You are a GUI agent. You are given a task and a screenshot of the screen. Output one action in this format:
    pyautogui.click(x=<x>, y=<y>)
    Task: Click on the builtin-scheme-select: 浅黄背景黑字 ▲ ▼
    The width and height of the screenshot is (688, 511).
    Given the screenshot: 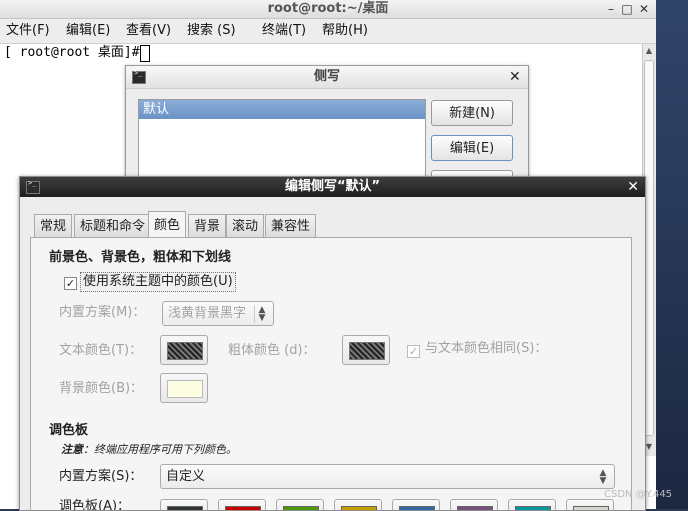 What is the action you would take?
    pyautogui.click(x=218, y=313)
    